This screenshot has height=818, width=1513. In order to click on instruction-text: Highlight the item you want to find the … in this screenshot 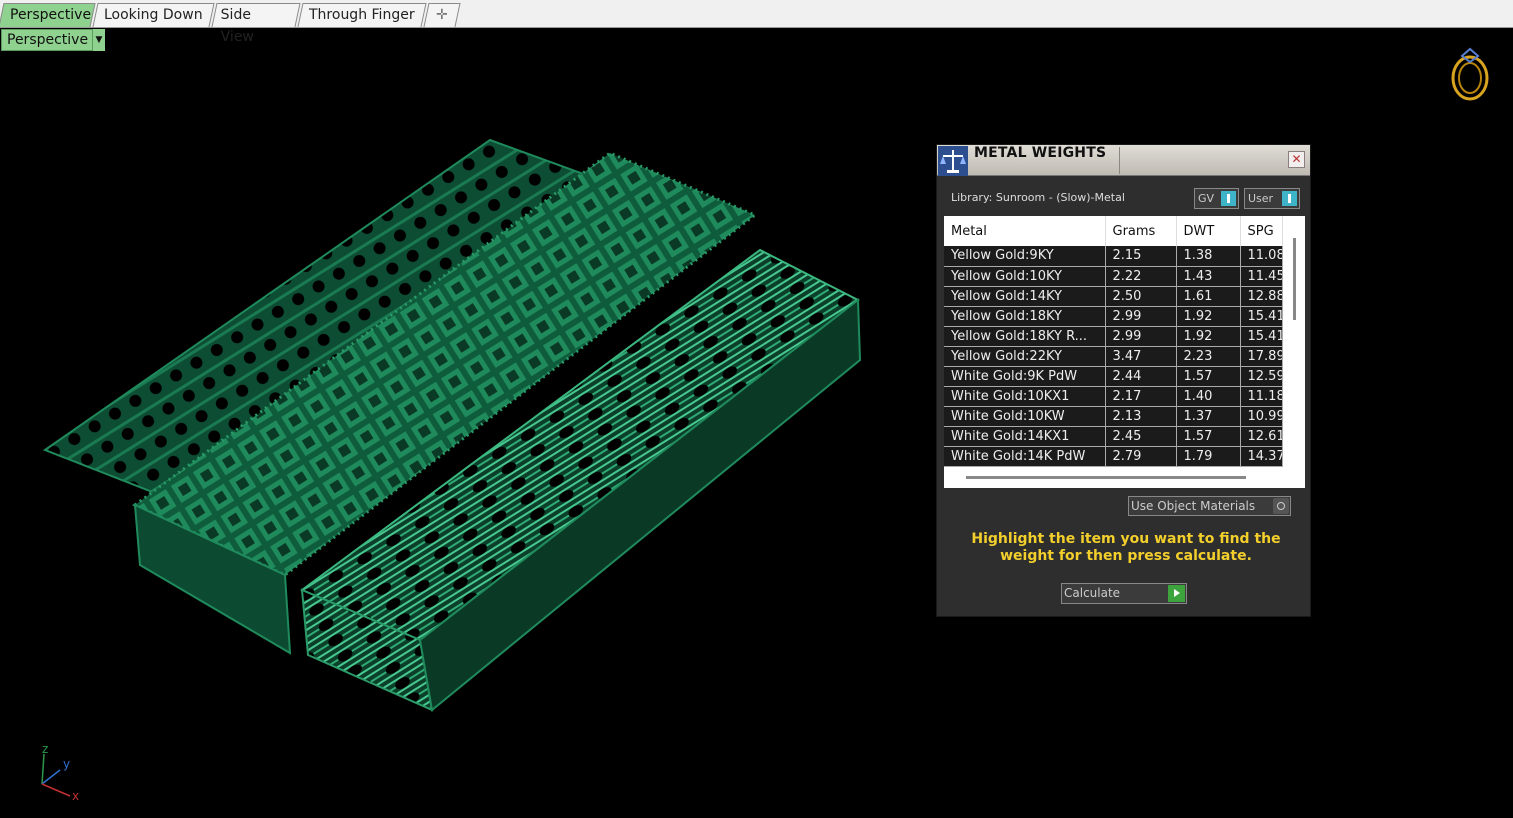, I will do `click(1126, 547)`.